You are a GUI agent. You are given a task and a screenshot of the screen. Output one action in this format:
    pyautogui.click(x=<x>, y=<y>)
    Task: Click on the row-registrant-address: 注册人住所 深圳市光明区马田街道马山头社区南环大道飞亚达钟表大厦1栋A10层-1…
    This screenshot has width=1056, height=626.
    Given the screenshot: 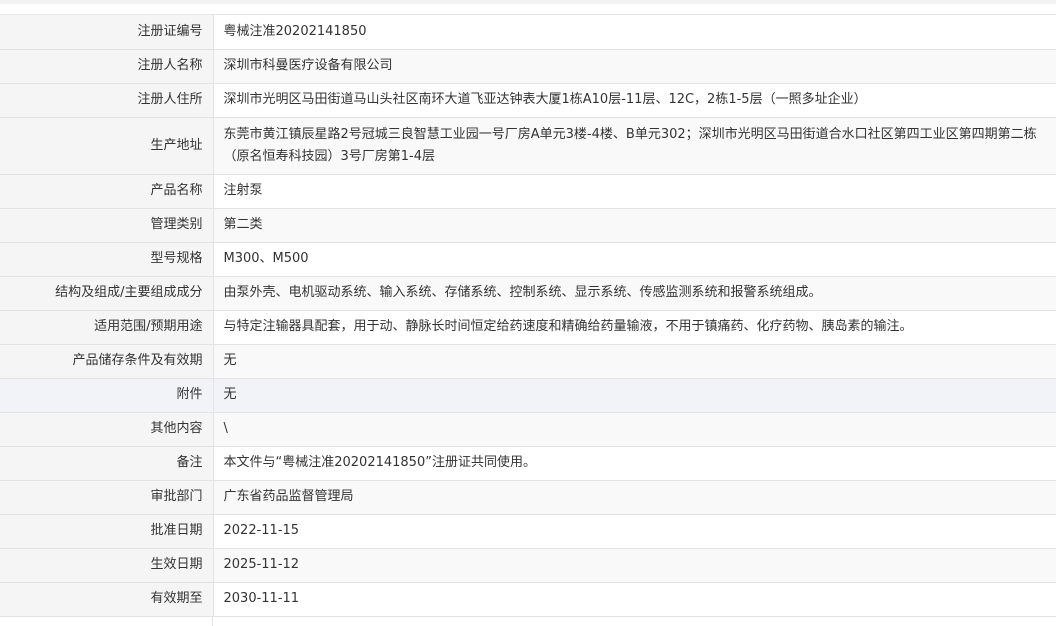 What is the action you would take?
    pyautogui.click(x=528, y=100)
    